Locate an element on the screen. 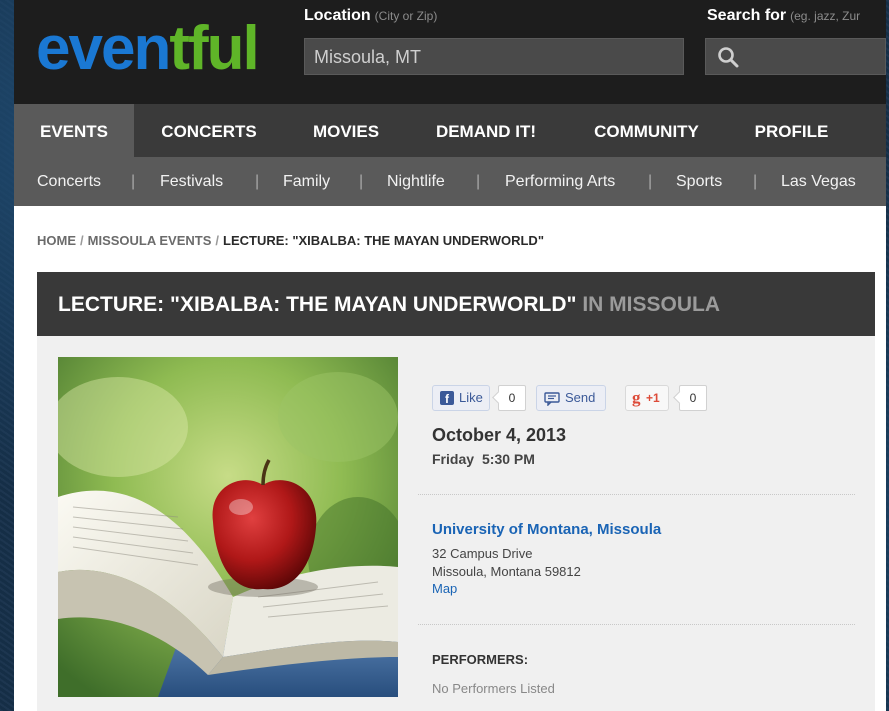 This screenshot has width=889, height=711. eventful-logo: eventful is located at coordinates (148, 49).